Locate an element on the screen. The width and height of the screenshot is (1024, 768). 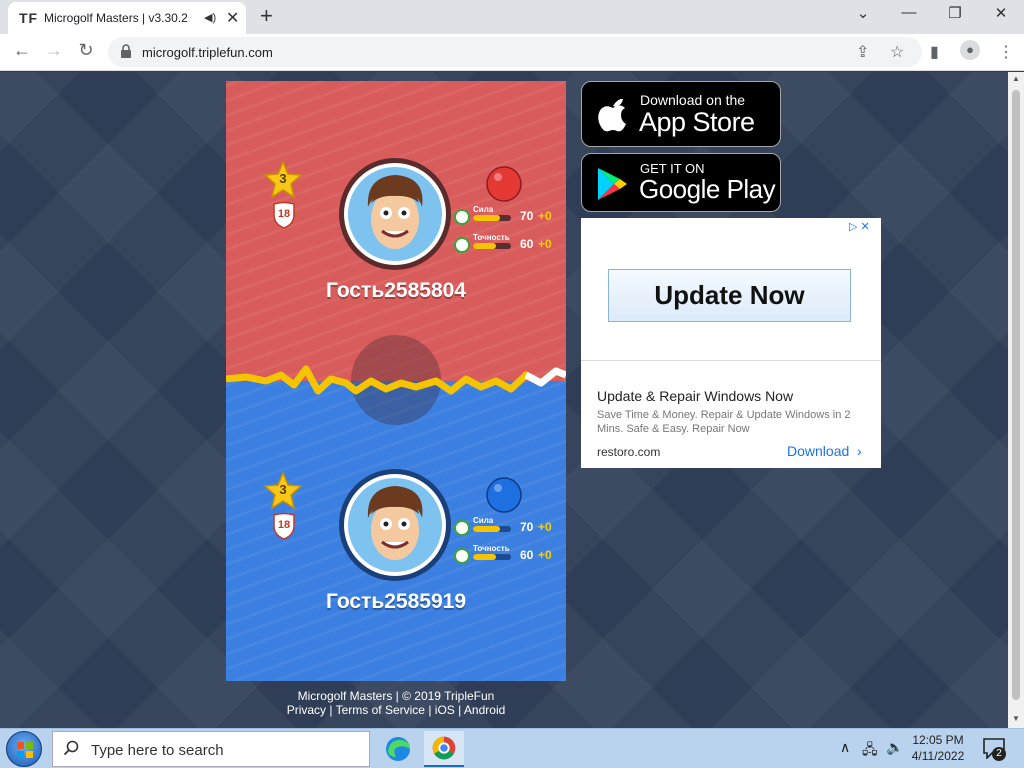
speaker-icon: ◀) is located at coordinates (210, 17).